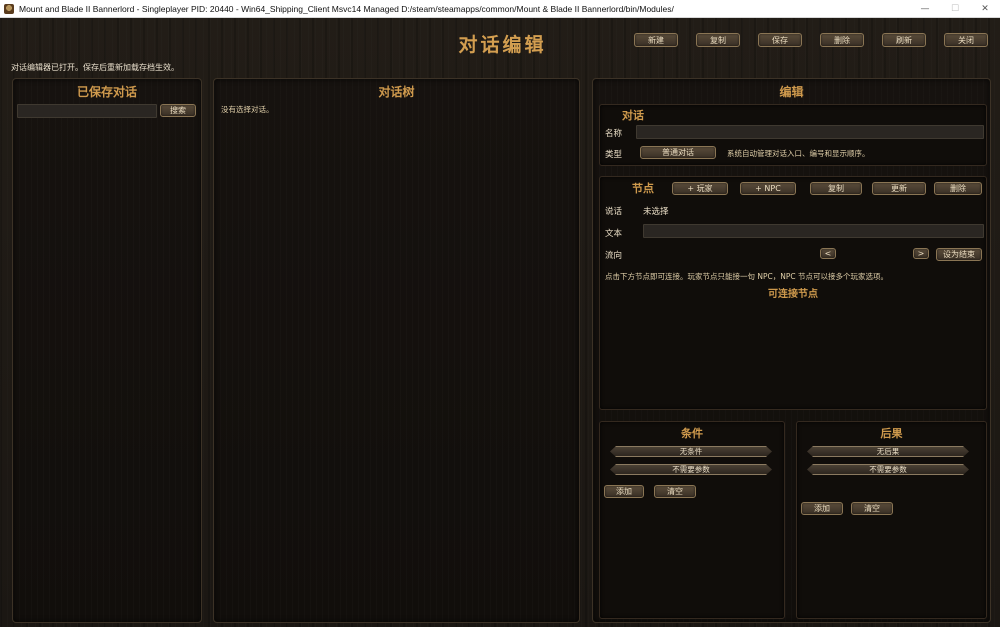  What do you see at coordinates (842, 40) in the screenshot?
I see `delete-button: 删除` at bounding box center [842, 40].